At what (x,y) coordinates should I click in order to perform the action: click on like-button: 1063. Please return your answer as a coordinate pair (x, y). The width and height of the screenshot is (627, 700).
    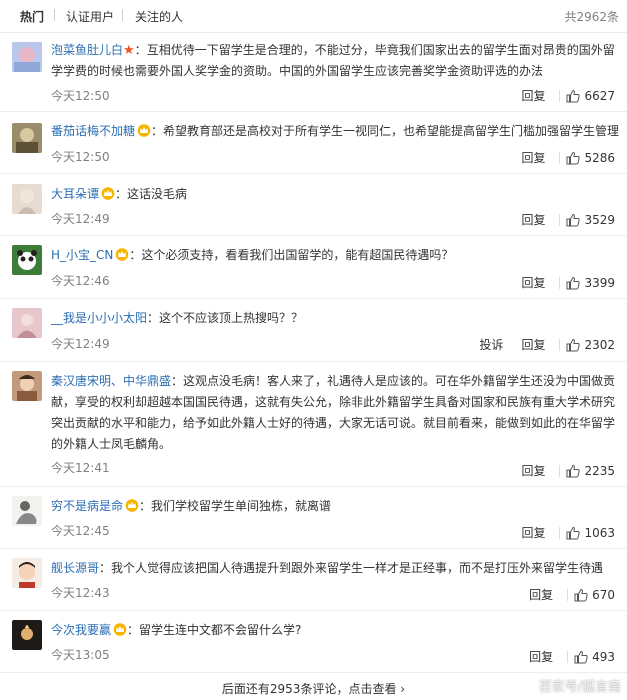
    Looking at the image, I should click on (590, 533).